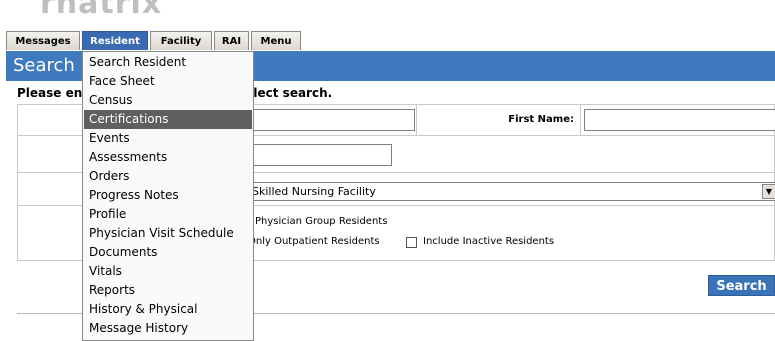  Describe the element at coordinates (168, 252) in the screenshot. I see `menu-item-documents: Documents` at that location.